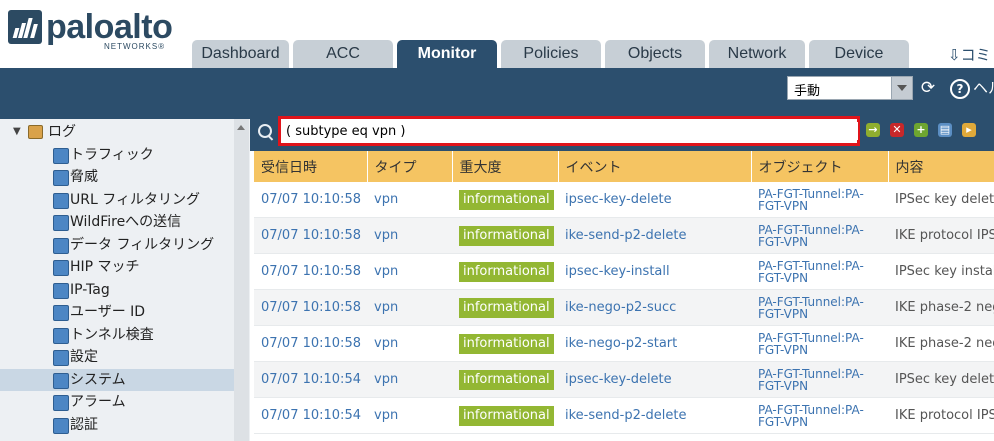  Describe the element at coordinates (17, 132) in the screenshot. I see `expand-triangle-icon: ▼` at that location.